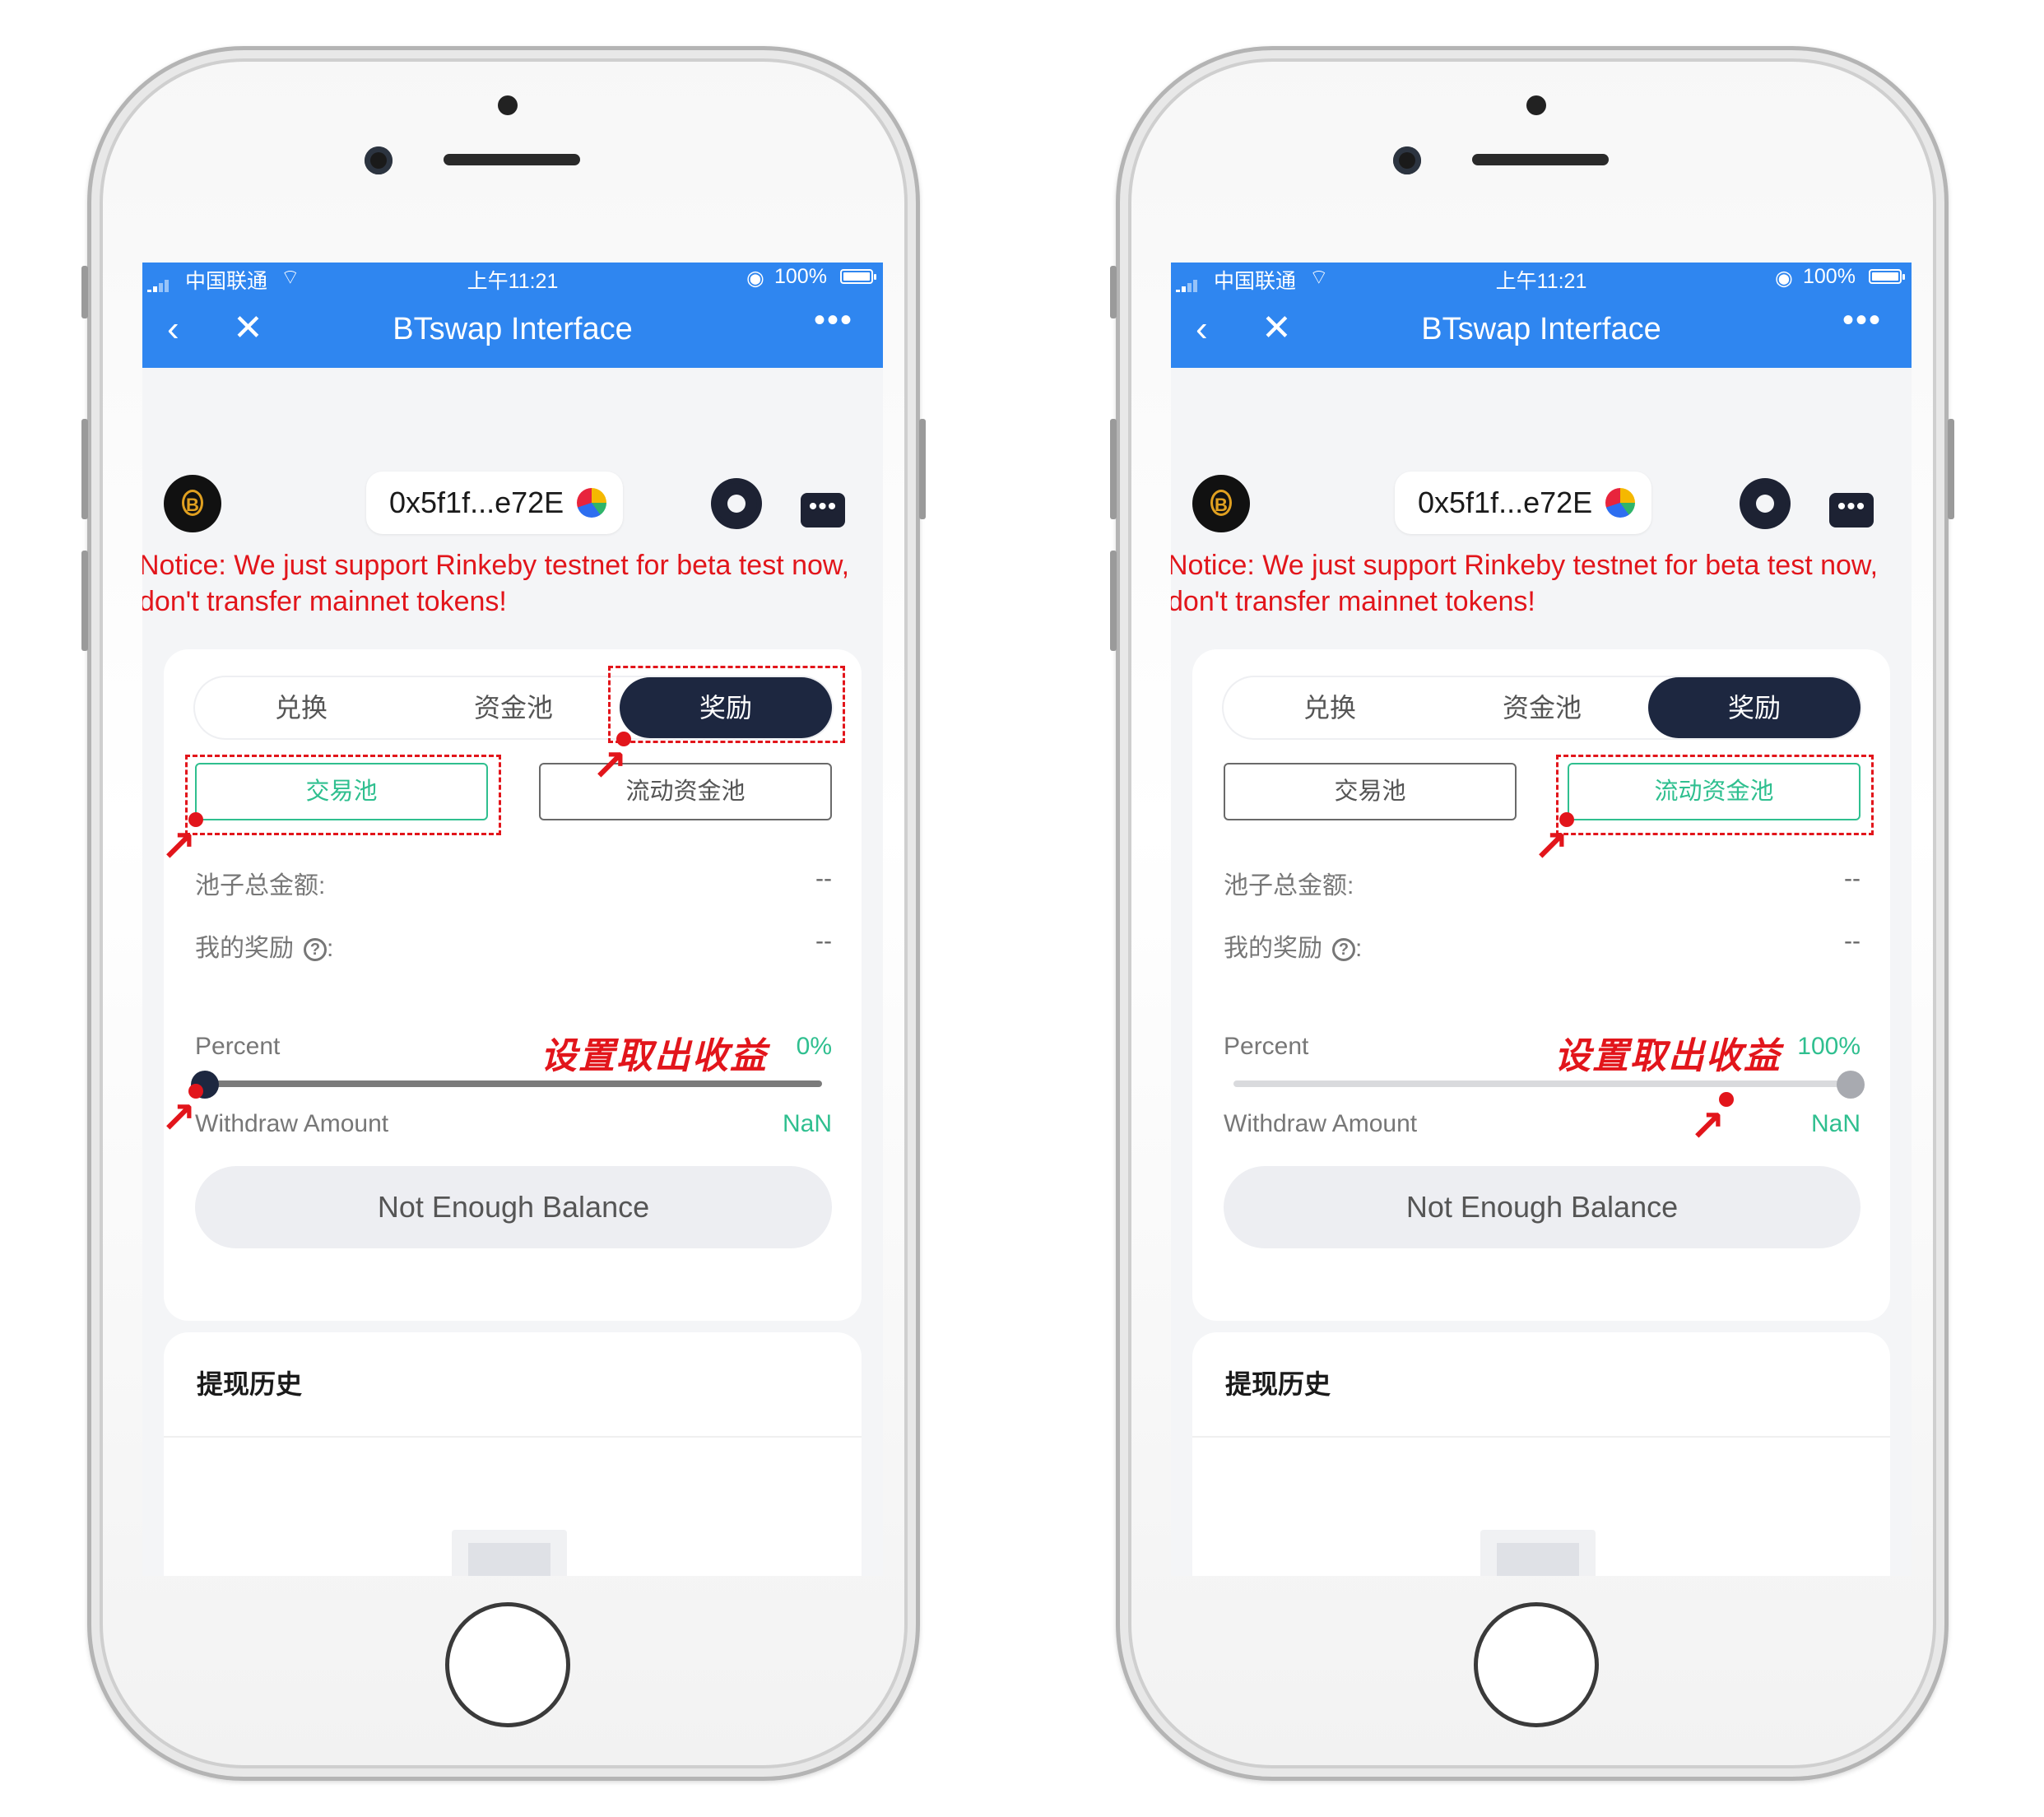 Image resolution: width=2044 pixels, height=1817 pixels. What do you see at coordinates (1113, 601) in the screenshot?
I see `volume-down-button` at bounding box center [1113, 601].